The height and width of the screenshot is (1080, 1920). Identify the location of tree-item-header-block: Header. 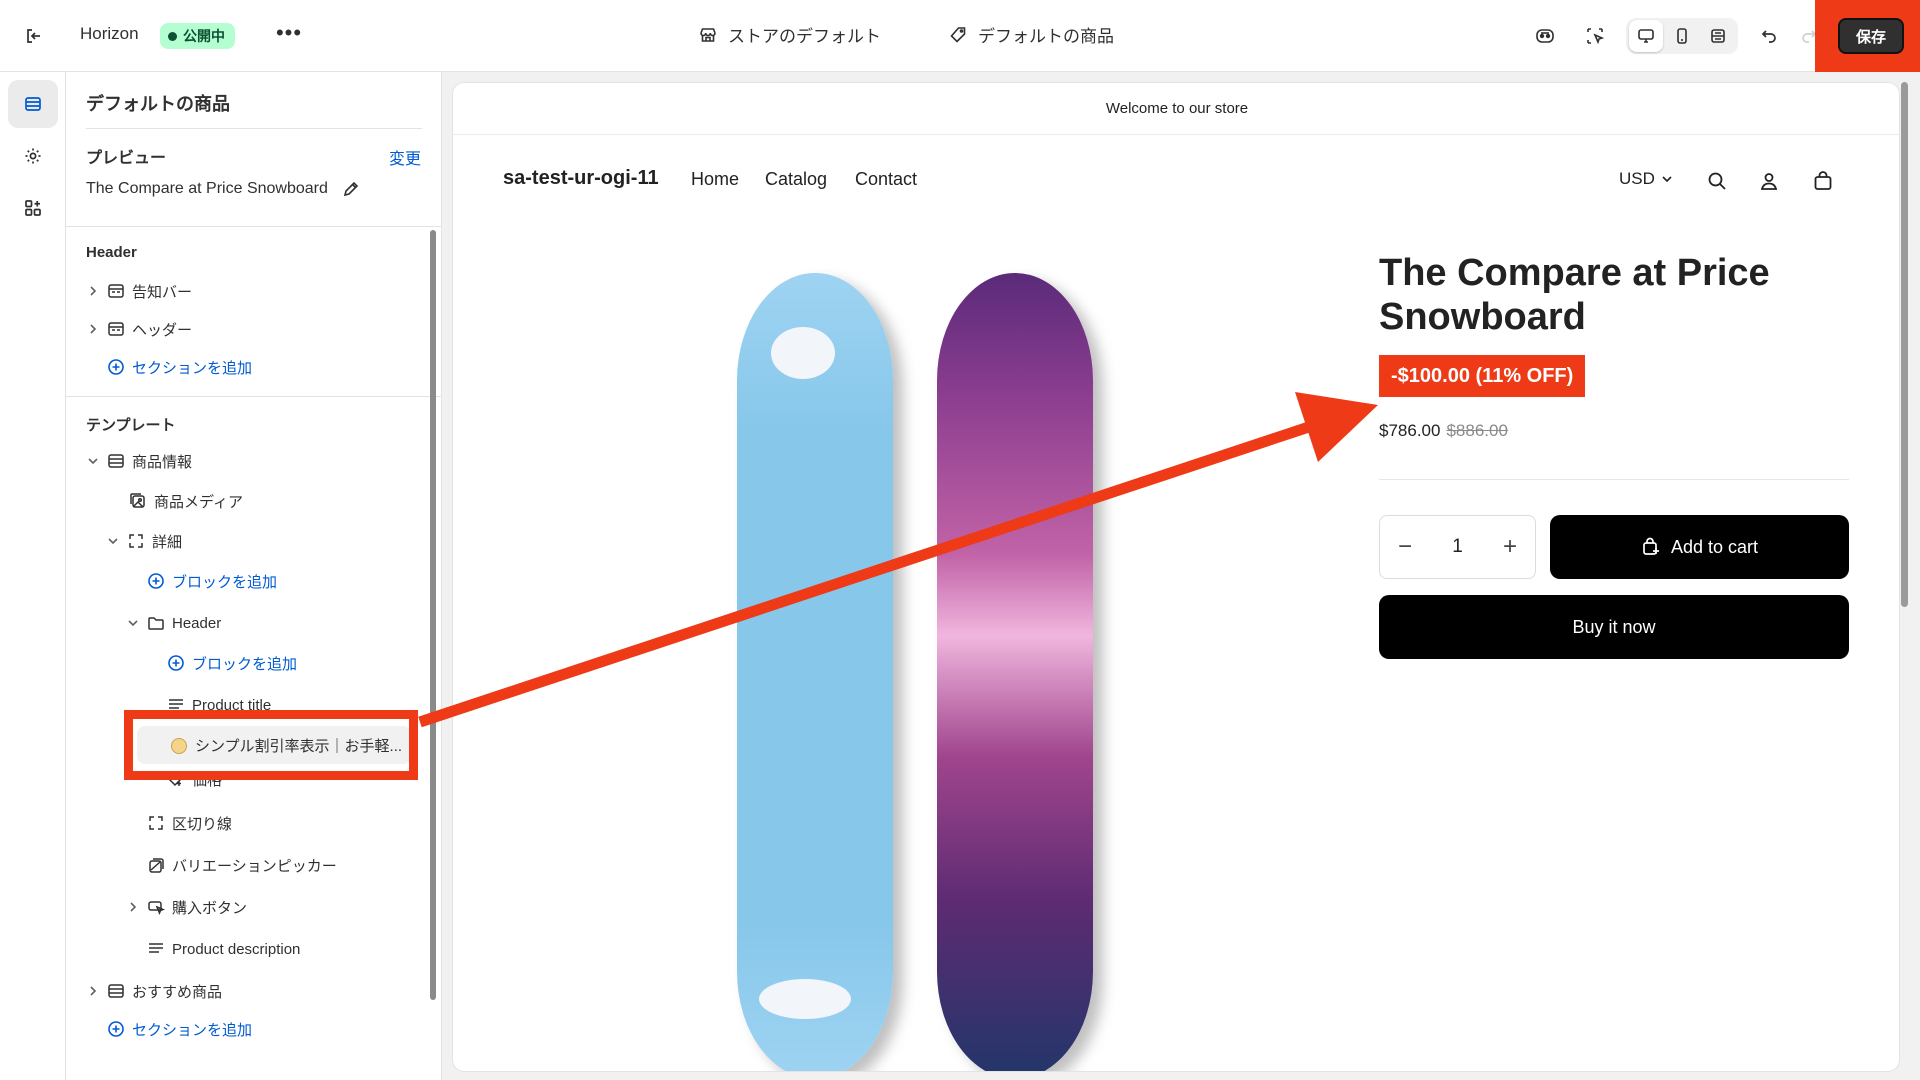
(172, 623).